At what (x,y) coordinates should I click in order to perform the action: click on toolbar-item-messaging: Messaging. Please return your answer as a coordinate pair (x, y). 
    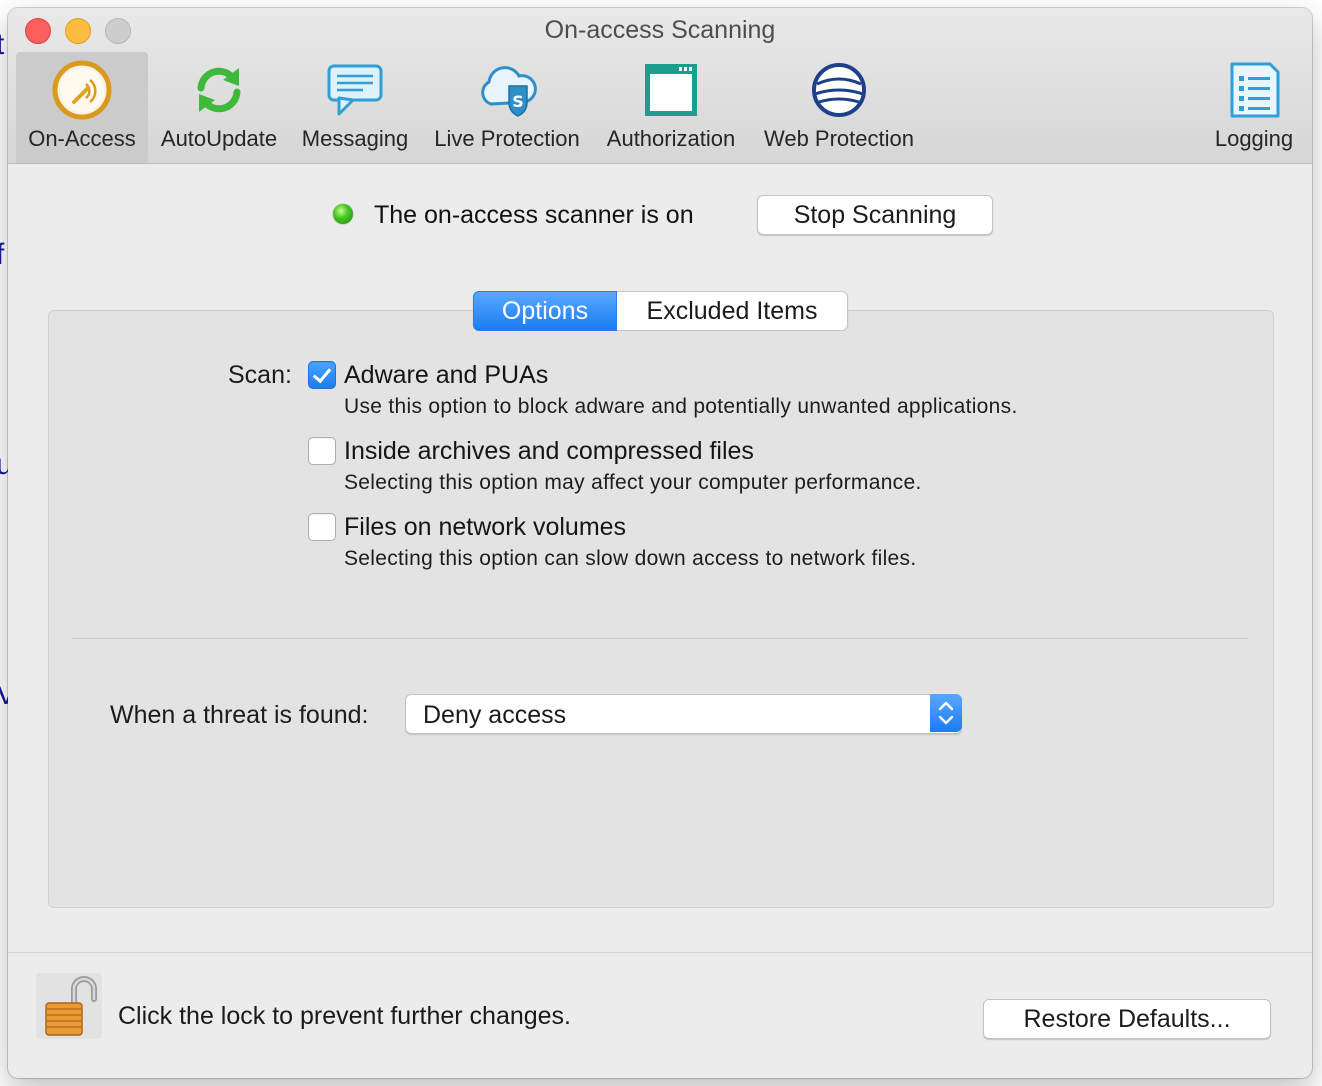
    Looking at the image, I should click on (355, 107).